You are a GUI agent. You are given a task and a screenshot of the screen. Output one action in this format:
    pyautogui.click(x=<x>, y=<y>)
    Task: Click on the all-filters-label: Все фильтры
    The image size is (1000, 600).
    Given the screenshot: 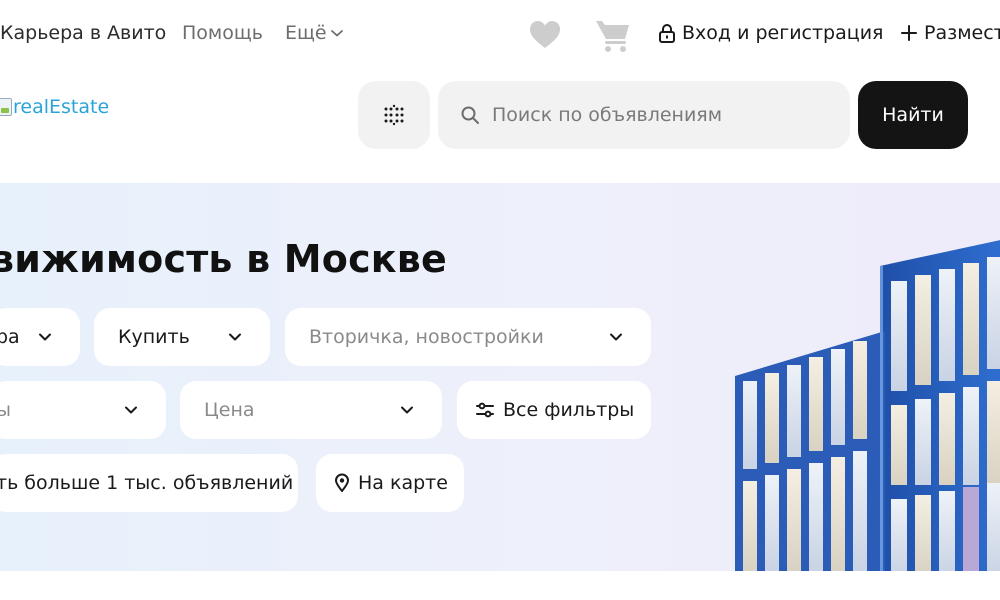 What is the action you would take?
    pyautogui.click(x=569, y=410)
    